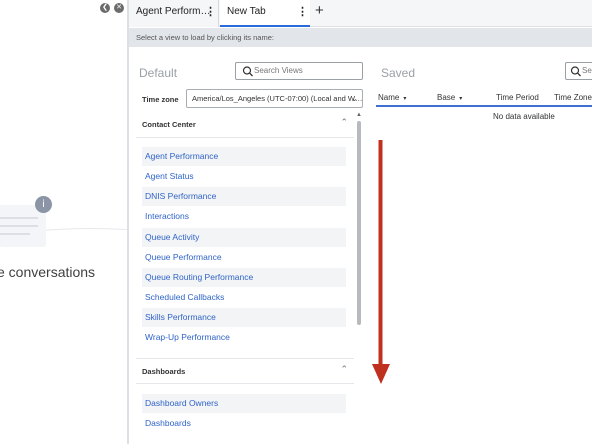 The width and height of the screenshot is (592, 444). Describe the element at coordinates (244, 403) in the screenshot. I see `view-link-dashboard-owners: Dashboard Owners` at that location.